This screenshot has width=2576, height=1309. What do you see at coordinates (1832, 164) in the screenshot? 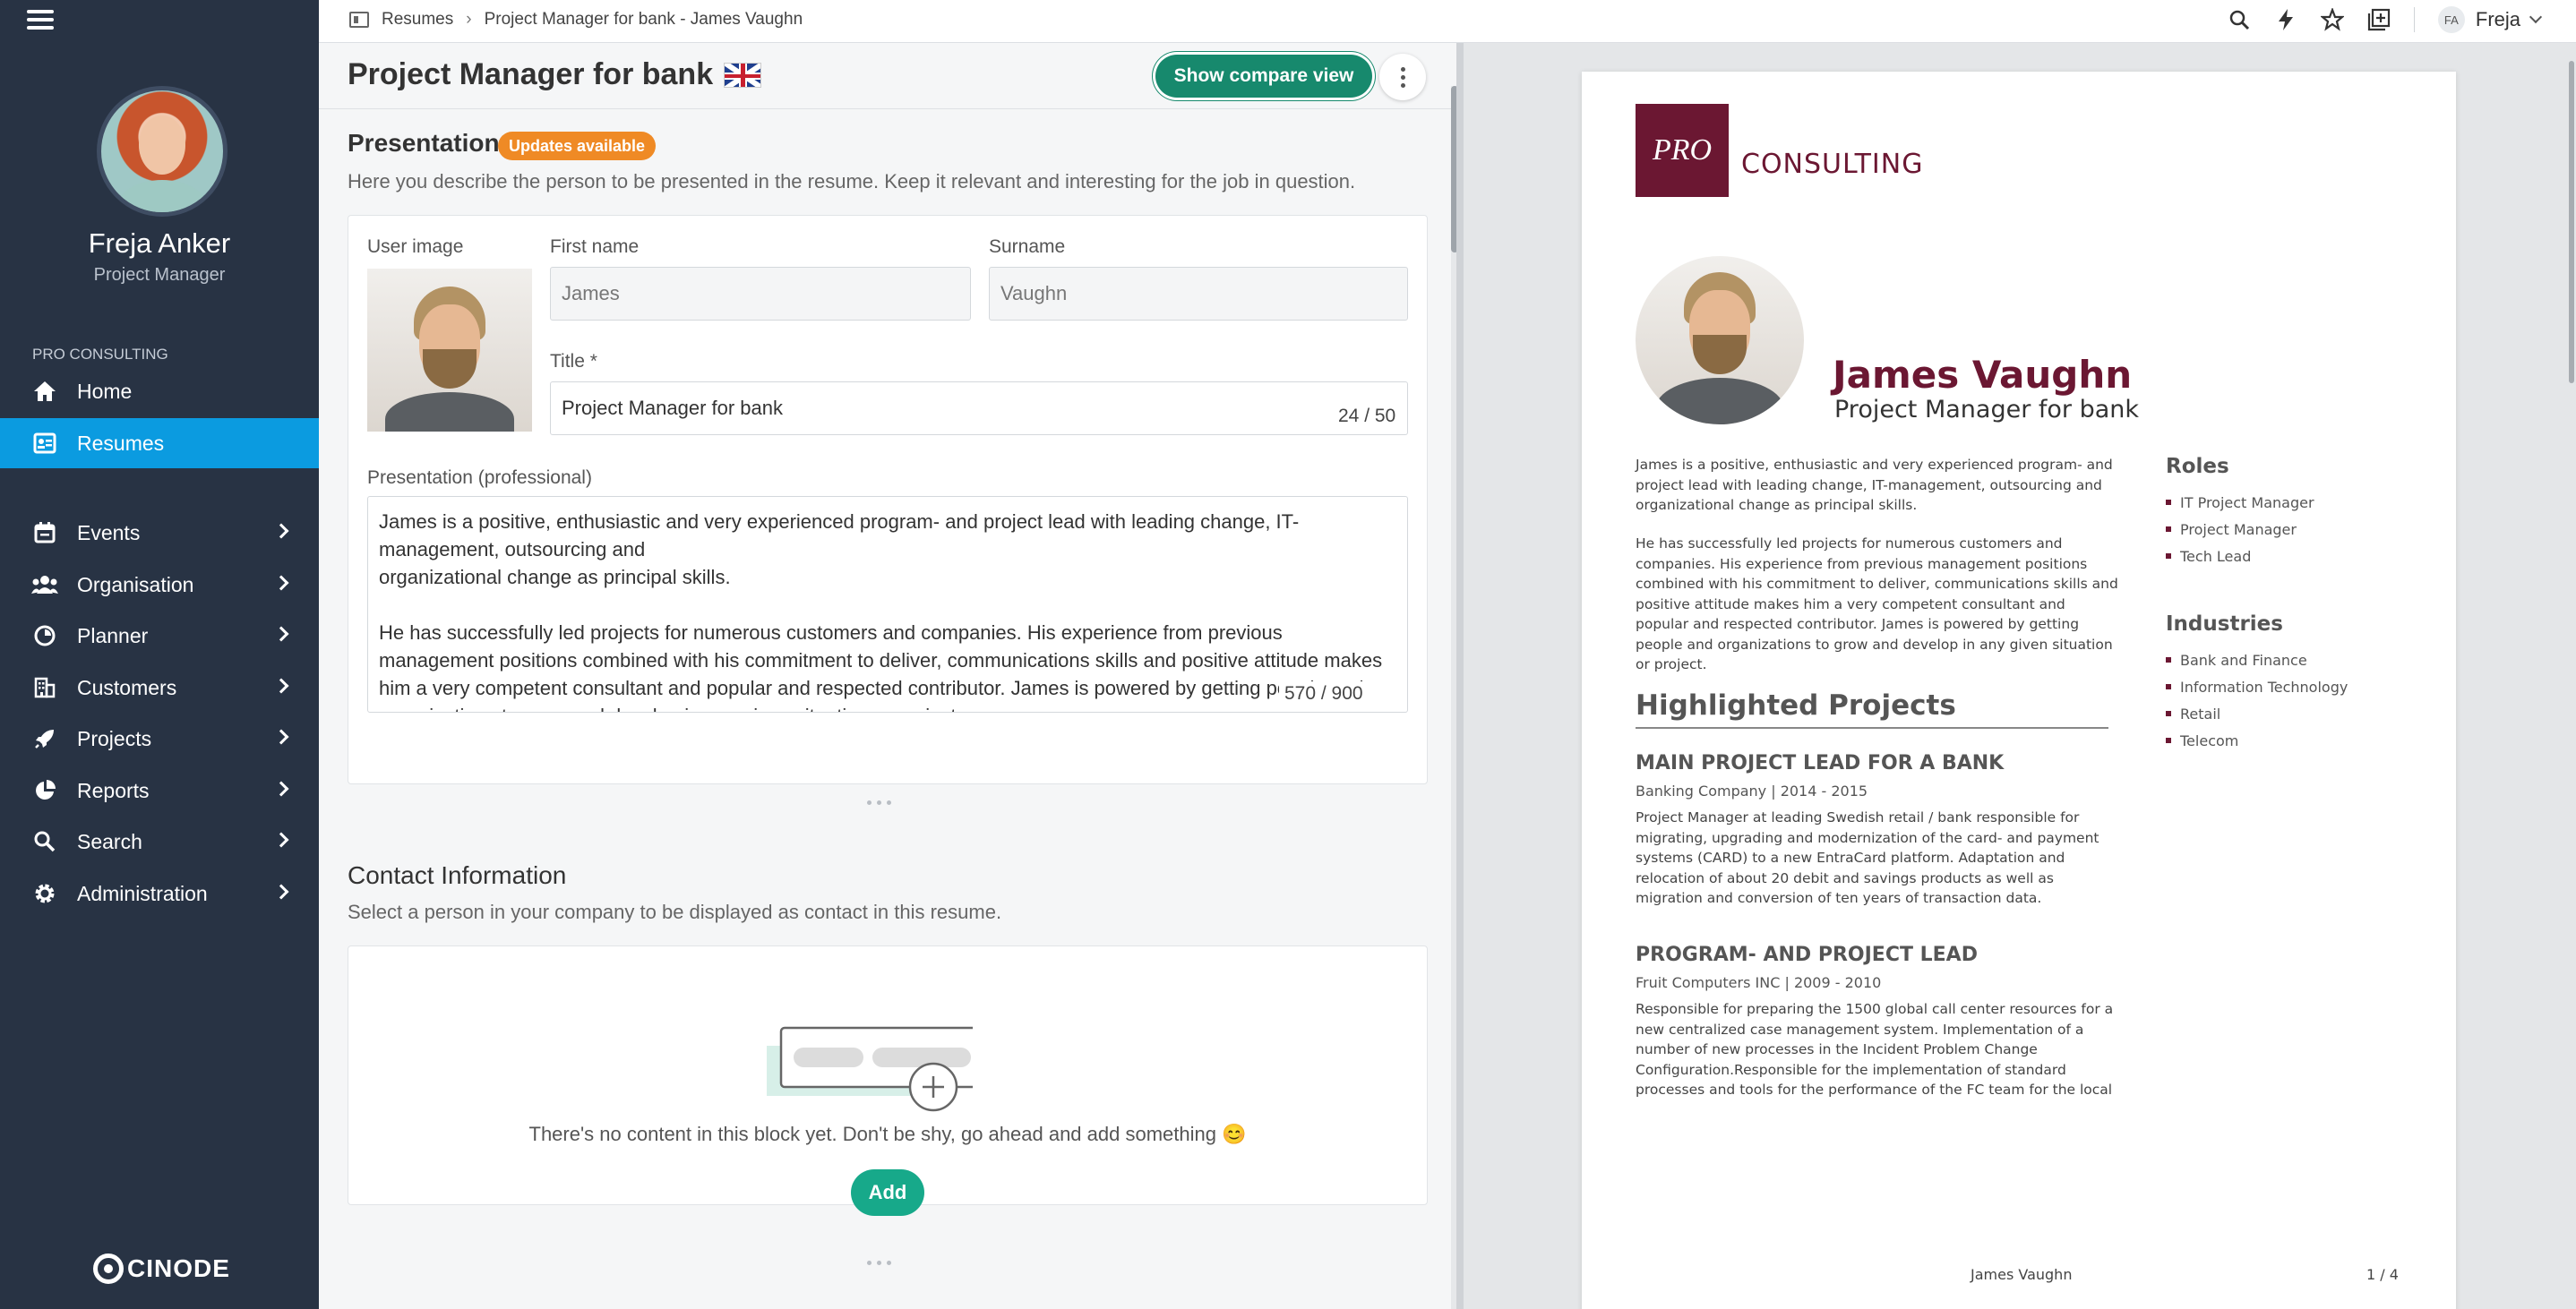
I see `company-name: CONSULTING` at bounding box center [1832, 164].